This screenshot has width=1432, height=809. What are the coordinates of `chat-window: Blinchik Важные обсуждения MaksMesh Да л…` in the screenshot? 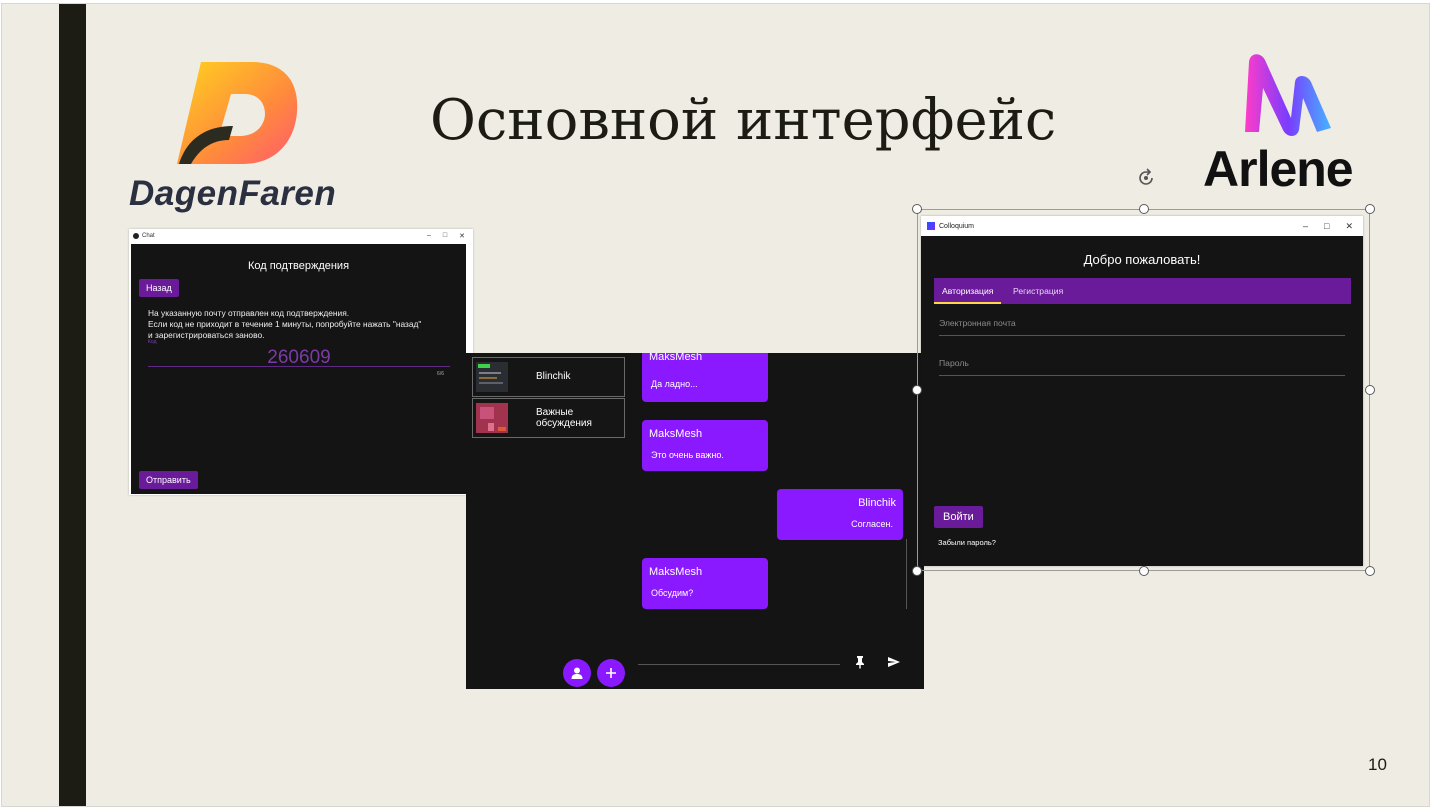 It's located at (695, 521).